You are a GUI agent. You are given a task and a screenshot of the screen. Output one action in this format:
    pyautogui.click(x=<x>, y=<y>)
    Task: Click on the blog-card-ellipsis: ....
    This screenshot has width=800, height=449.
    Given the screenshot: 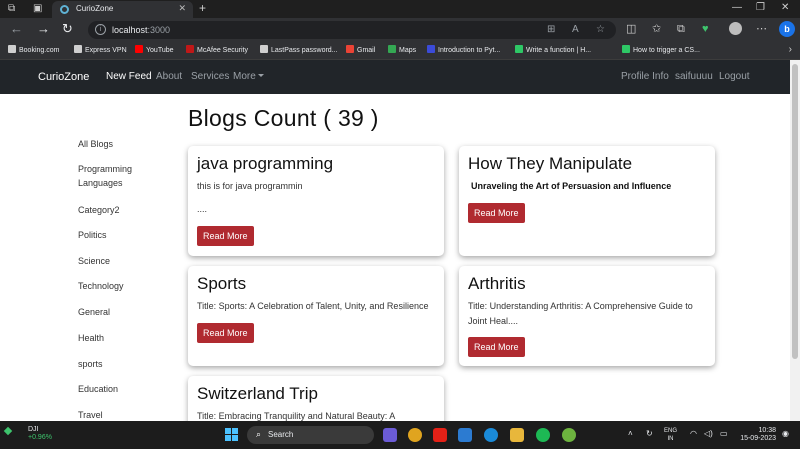 What is the action you would take?
    pyautogui.click(x=202, y=209)
    